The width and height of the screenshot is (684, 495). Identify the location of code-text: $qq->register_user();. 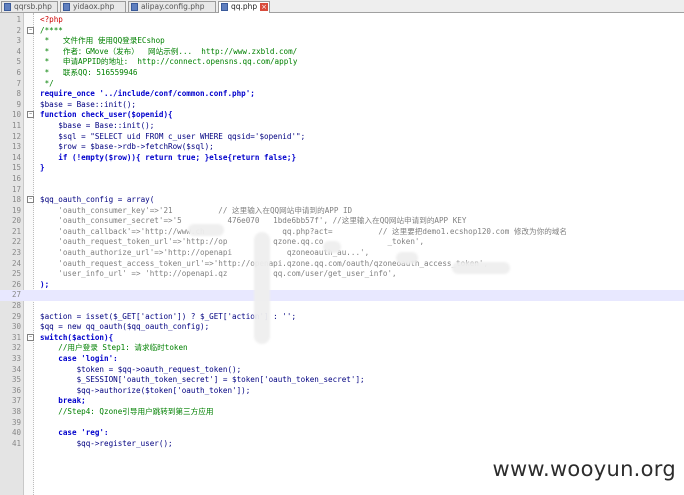
(106, 443).